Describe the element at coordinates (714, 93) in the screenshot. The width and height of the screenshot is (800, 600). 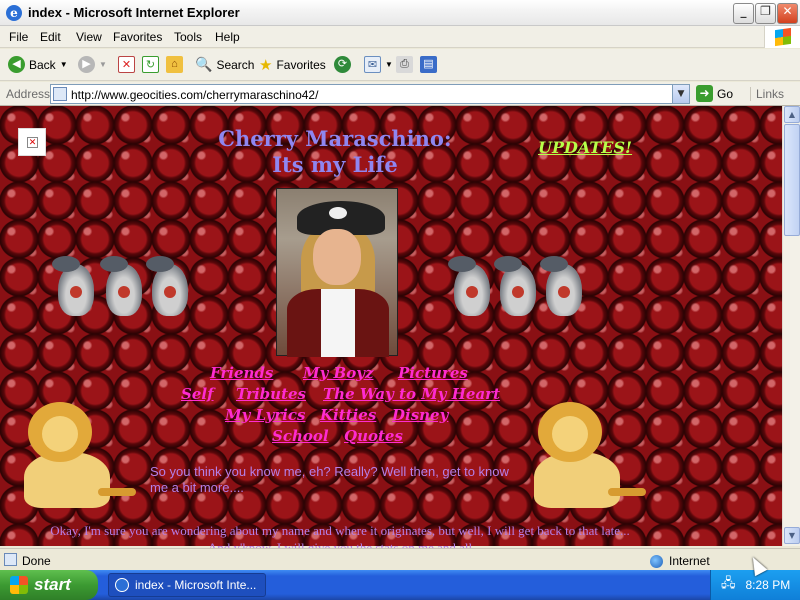
I see `go-button: ➜ Go` at that location.